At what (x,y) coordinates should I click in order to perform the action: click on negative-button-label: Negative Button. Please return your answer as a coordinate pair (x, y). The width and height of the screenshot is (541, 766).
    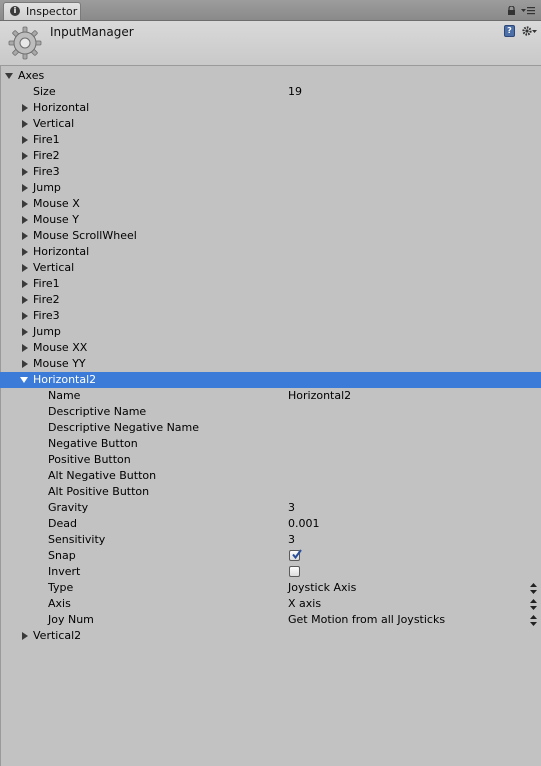
    Looking at the image, I should click on (93, 443).